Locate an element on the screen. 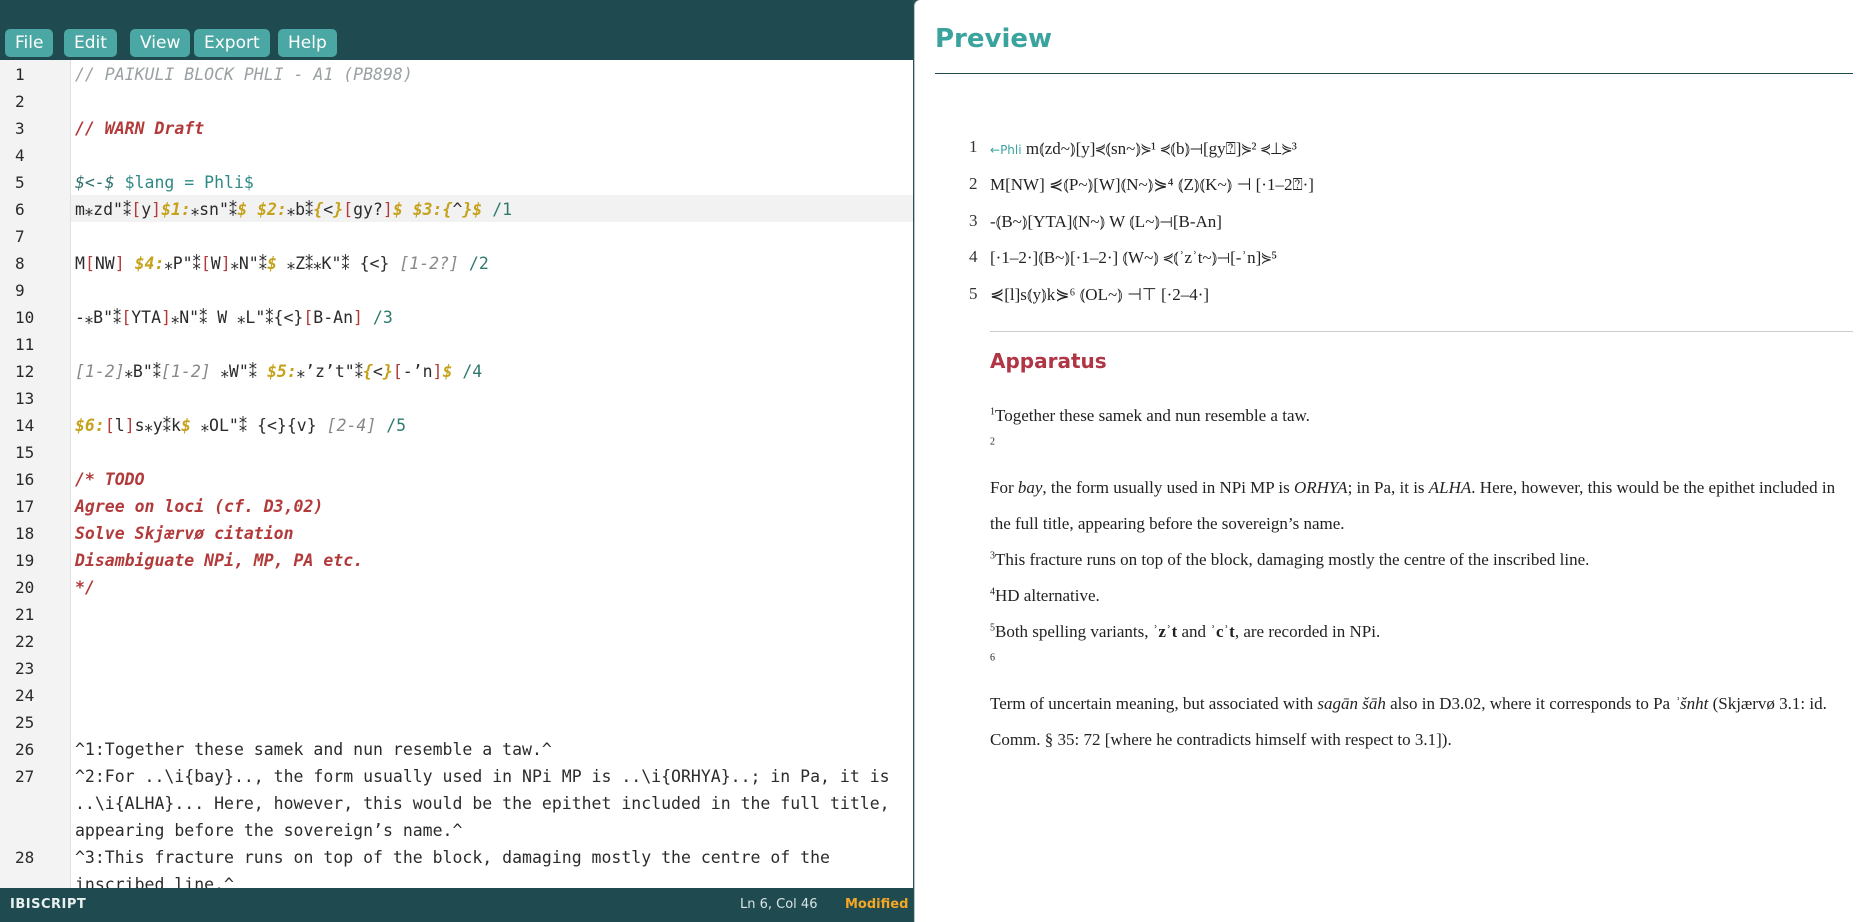 This screenshot has width=1868, height=922. status-bar: IBISCRIPT Ln 6, Col 46 Modified is located at coordinates (456, 905).